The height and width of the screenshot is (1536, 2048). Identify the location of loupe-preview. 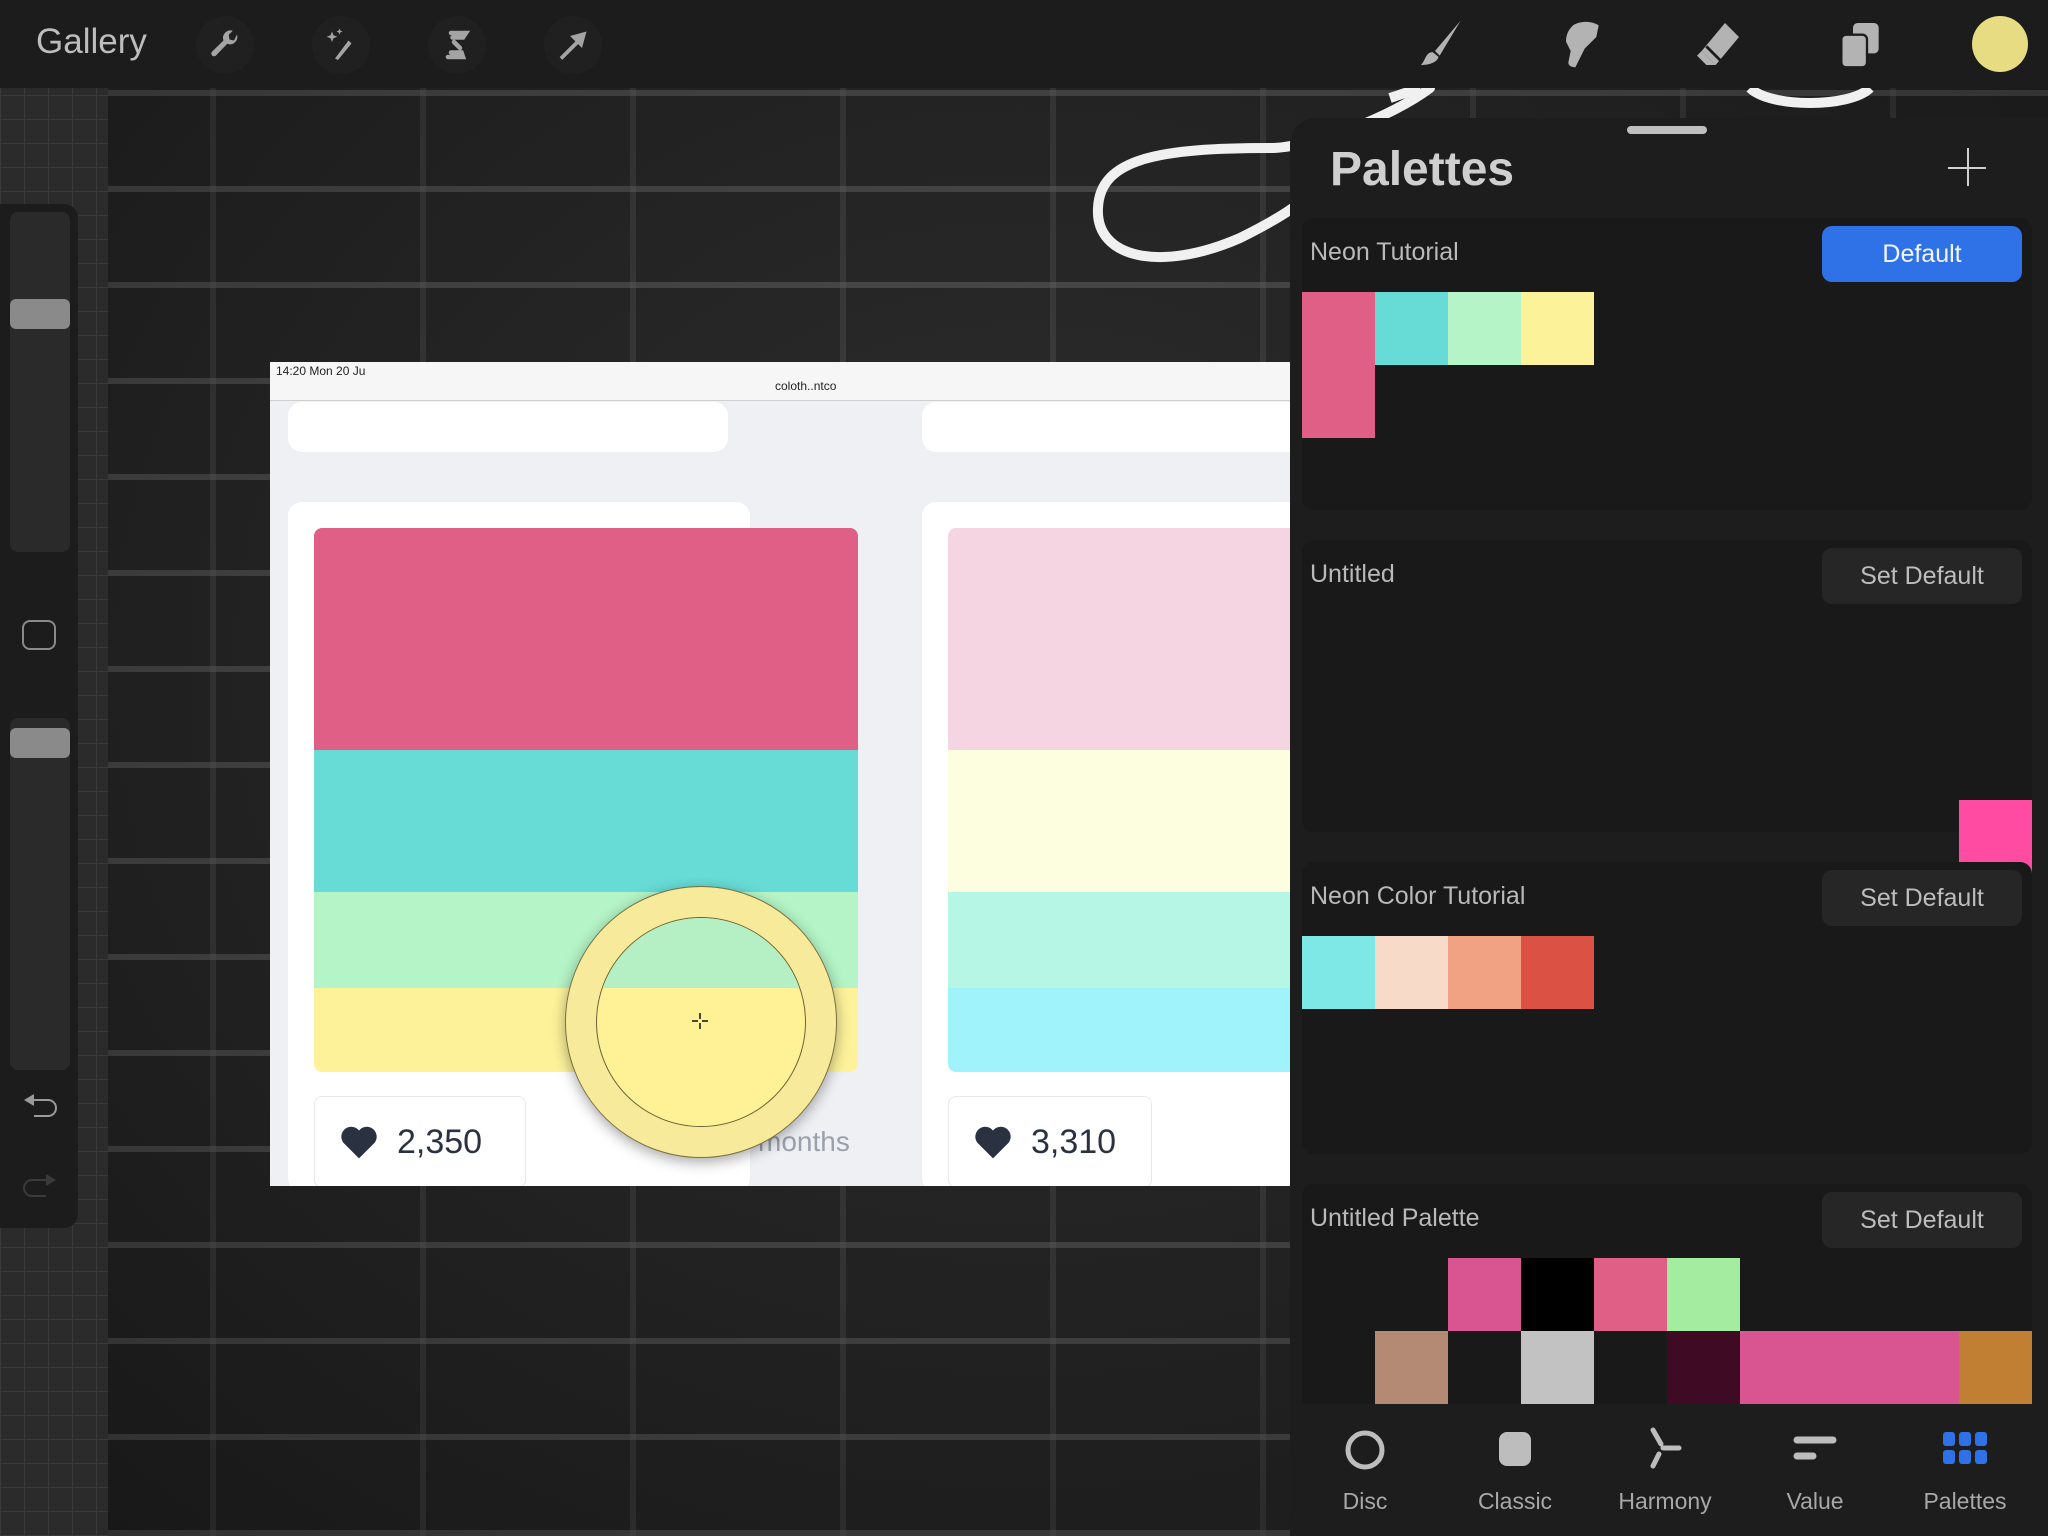
(701, 1022).